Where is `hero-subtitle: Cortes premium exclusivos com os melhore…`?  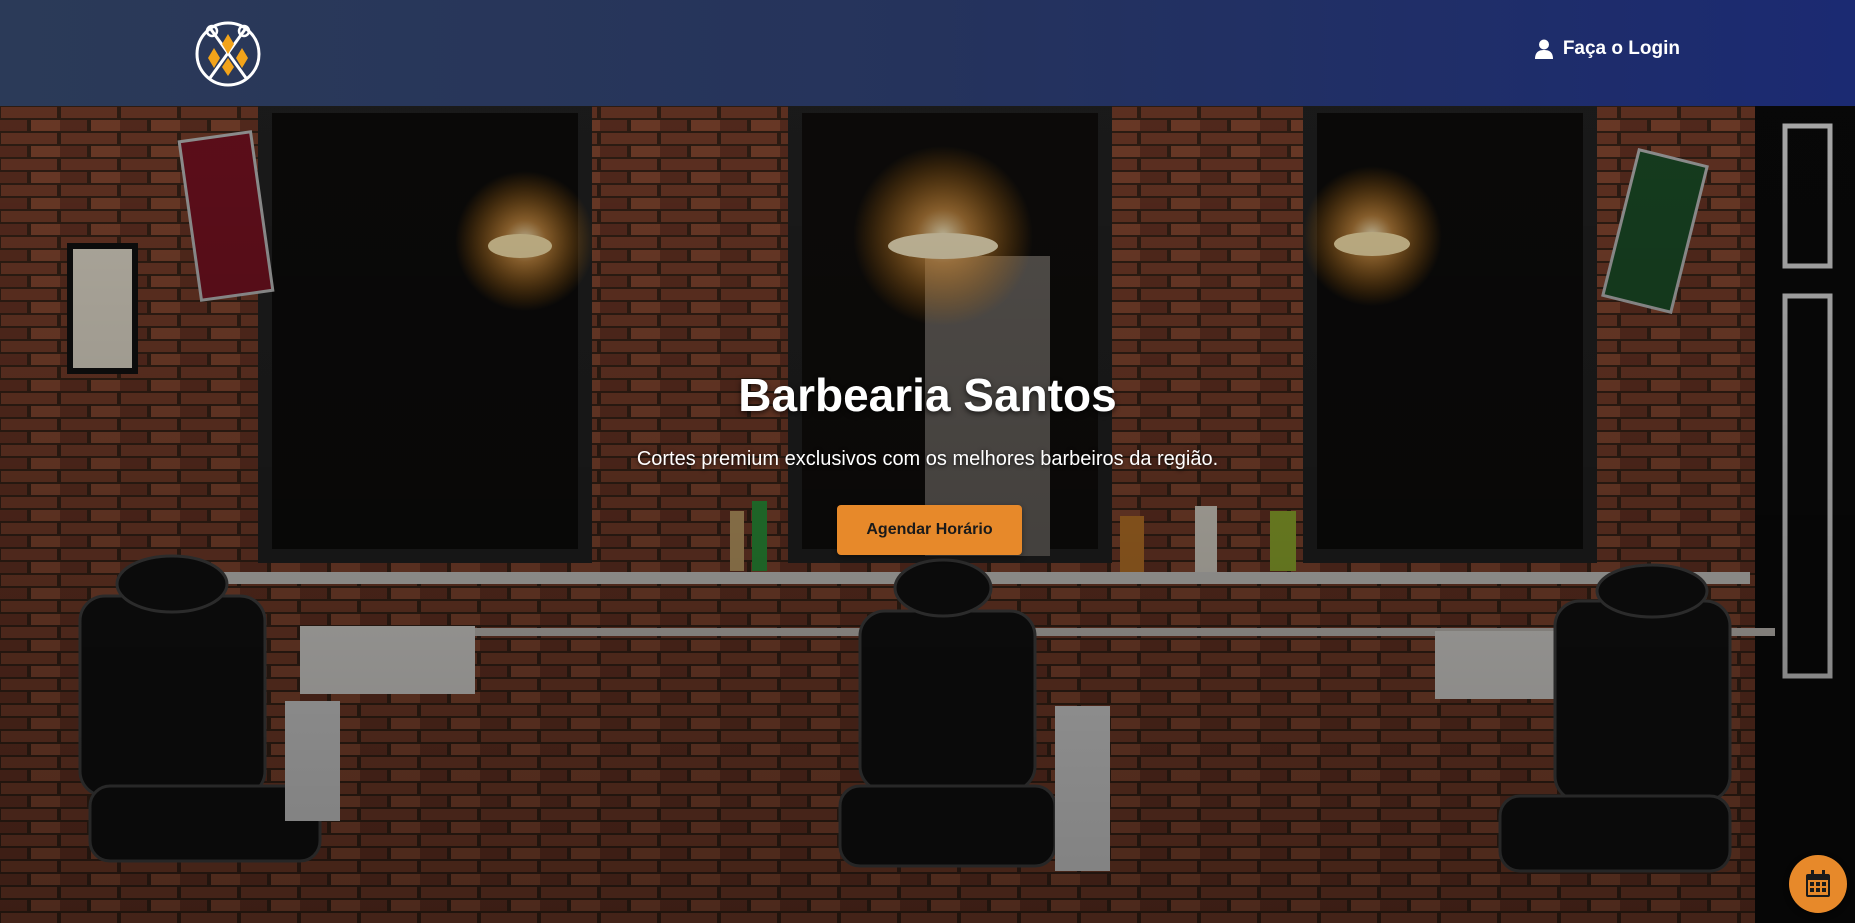 hero-subtitle: Cortes premium exclusivos com os melhore… is located at coordinates (927, 459).